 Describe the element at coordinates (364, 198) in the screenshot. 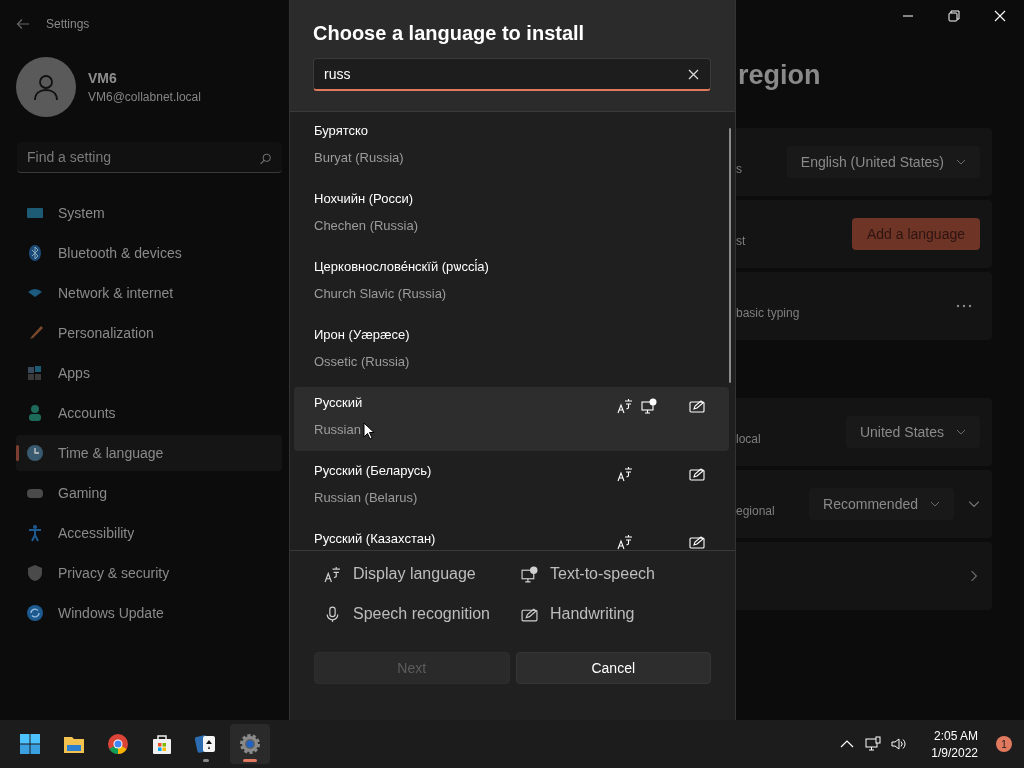

I see `language-name: Нохчийн (Росси)` at that location.